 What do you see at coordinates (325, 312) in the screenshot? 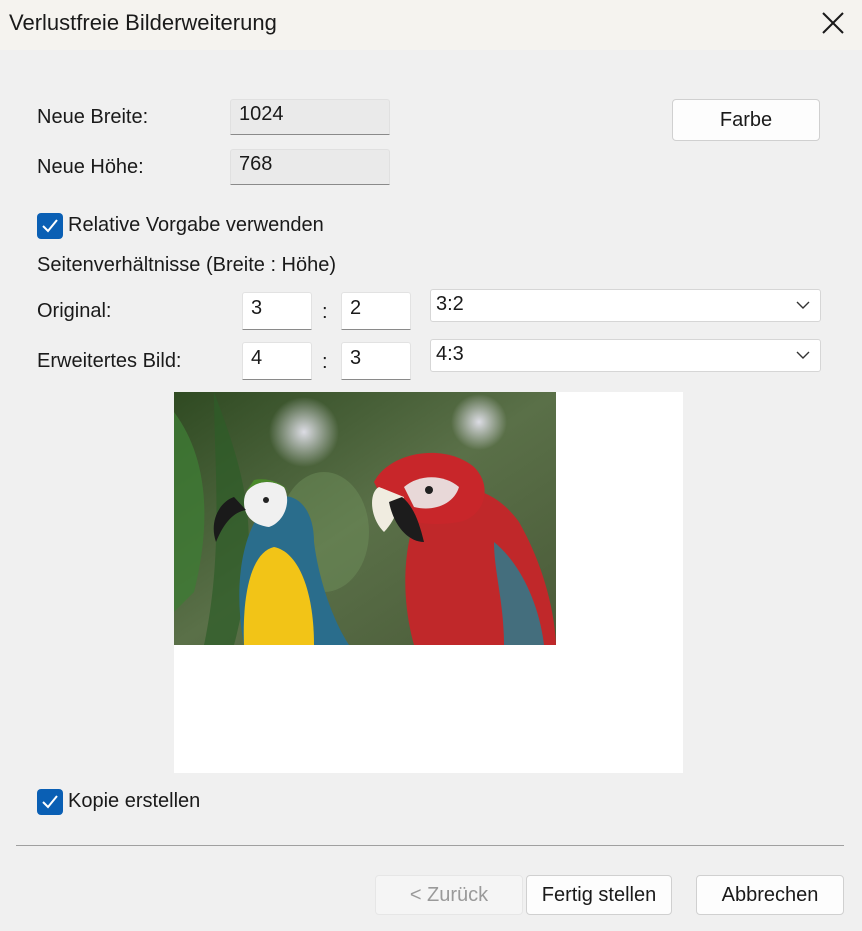
I see `original-colon: :` at bounding box center [325, 312].